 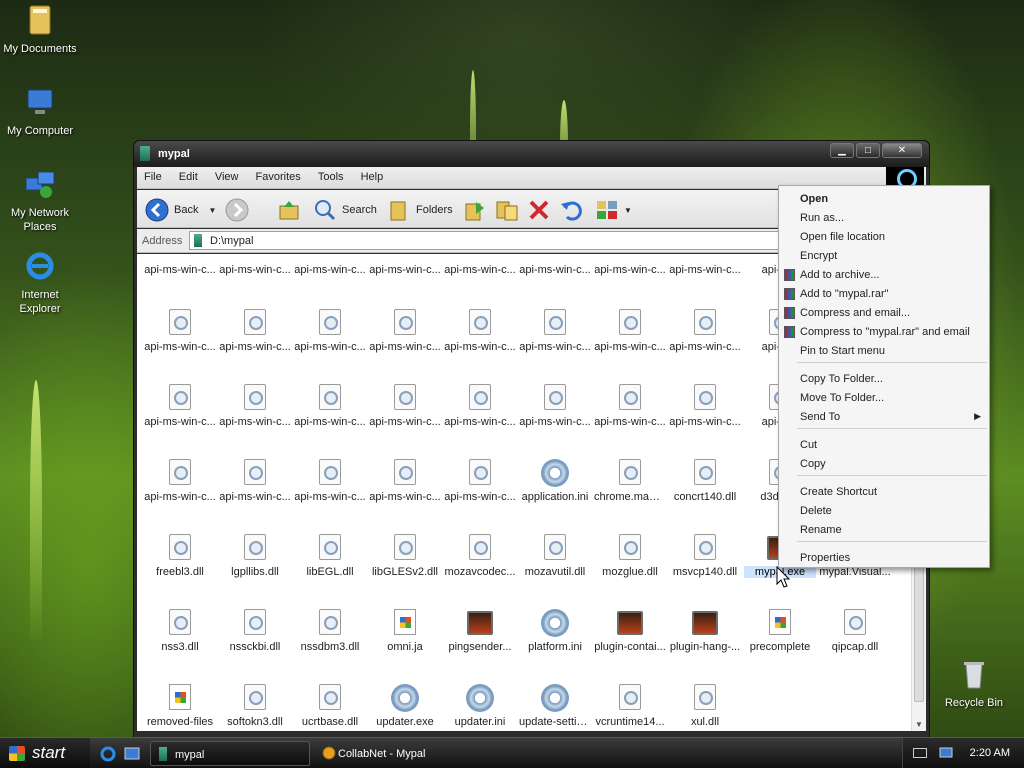 What do you see at coordinates (884, 530) in the screenshot?
I see `context-menu-item-rename: Rename` at bounding box center [884, 530].